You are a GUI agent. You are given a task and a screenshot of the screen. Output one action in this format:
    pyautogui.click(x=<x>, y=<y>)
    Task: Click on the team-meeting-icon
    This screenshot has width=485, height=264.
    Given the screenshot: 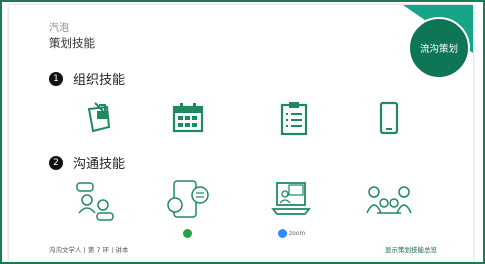 What is the action you would take?
    pyautogui.click(x=389, y=201)
    